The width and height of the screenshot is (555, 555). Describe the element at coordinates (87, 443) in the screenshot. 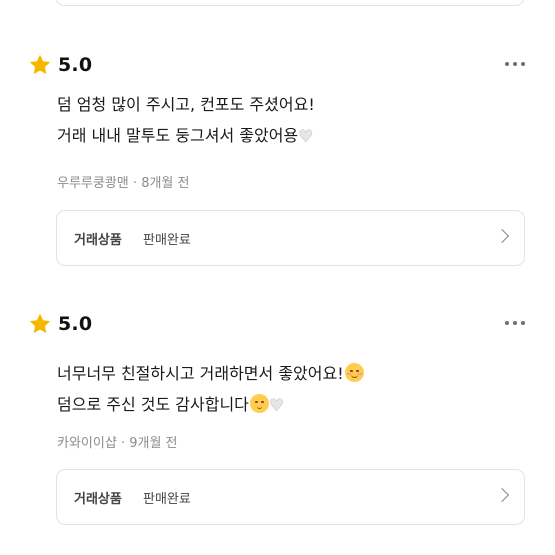

I see `reviewer-name: 카와이이샵` at that location.